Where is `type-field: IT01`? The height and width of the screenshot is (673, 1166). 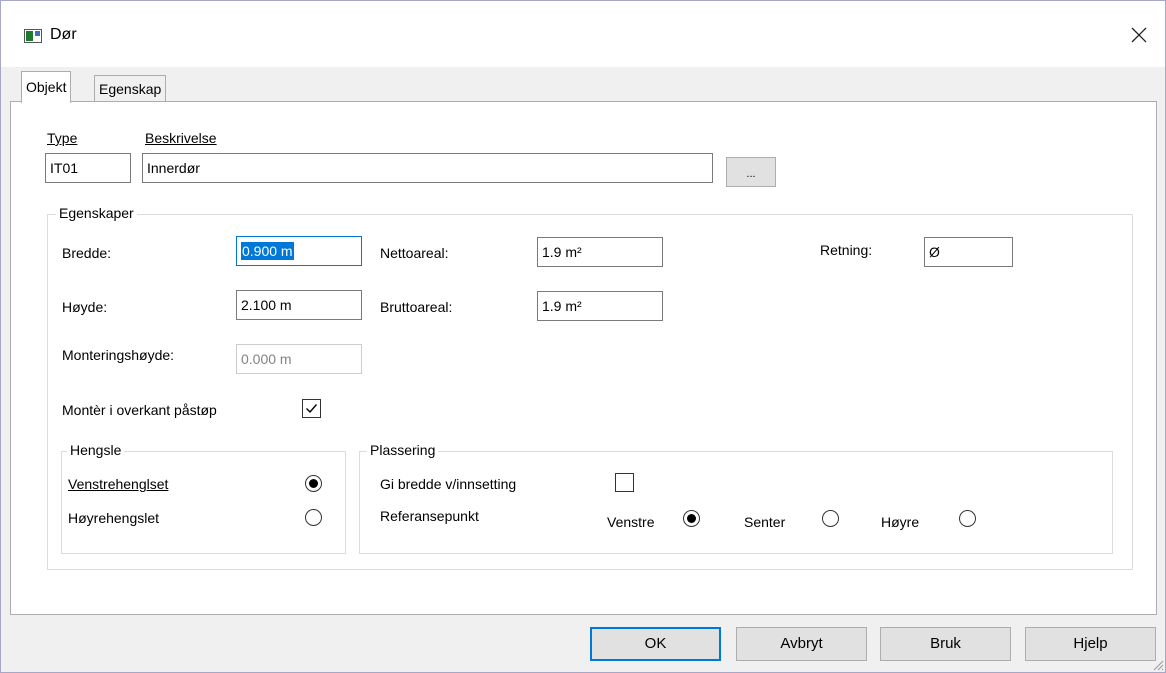
type-field: IT01 is located at coordinates (88, 168).